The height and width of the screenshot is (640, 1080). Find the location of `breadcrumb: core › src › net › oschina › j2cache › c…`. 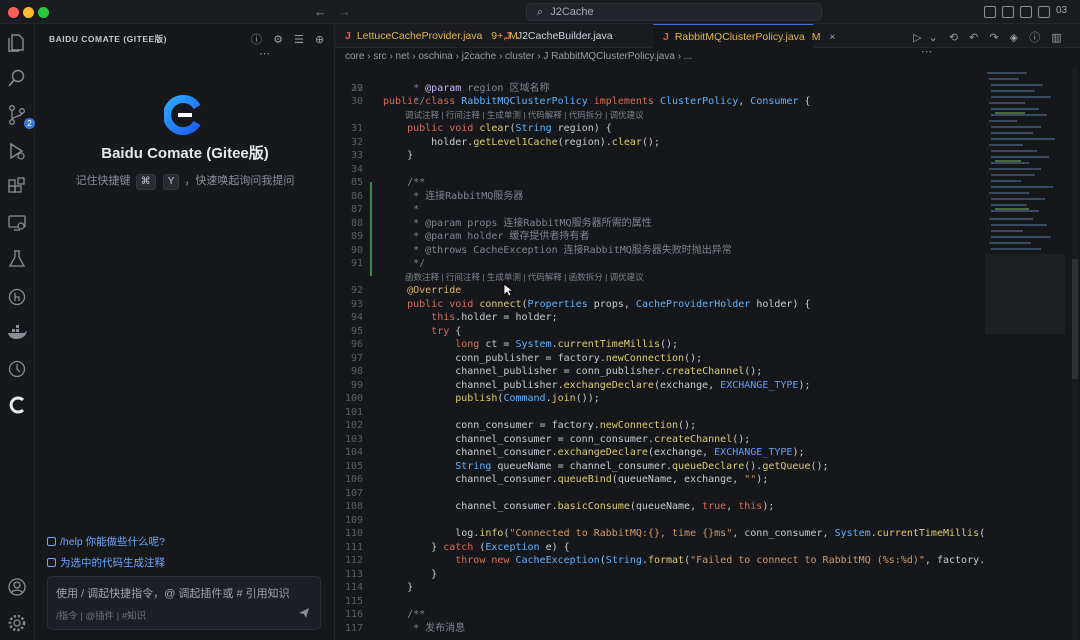

breadcrumb: core › src › net › oschina › j2cache › c… is located at coordinates (518, 56).